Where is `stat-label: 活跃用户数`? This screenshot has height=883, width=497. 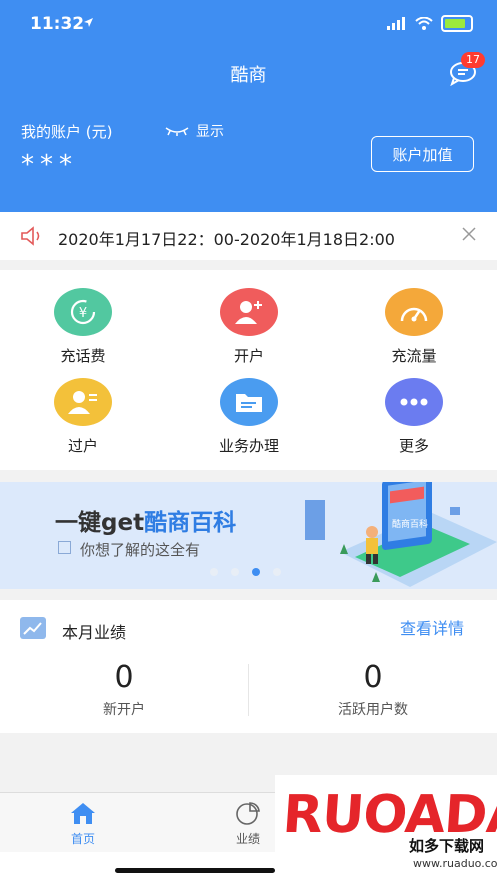 stat-label: 活跃用户数 is located at coordinates (373, 710).